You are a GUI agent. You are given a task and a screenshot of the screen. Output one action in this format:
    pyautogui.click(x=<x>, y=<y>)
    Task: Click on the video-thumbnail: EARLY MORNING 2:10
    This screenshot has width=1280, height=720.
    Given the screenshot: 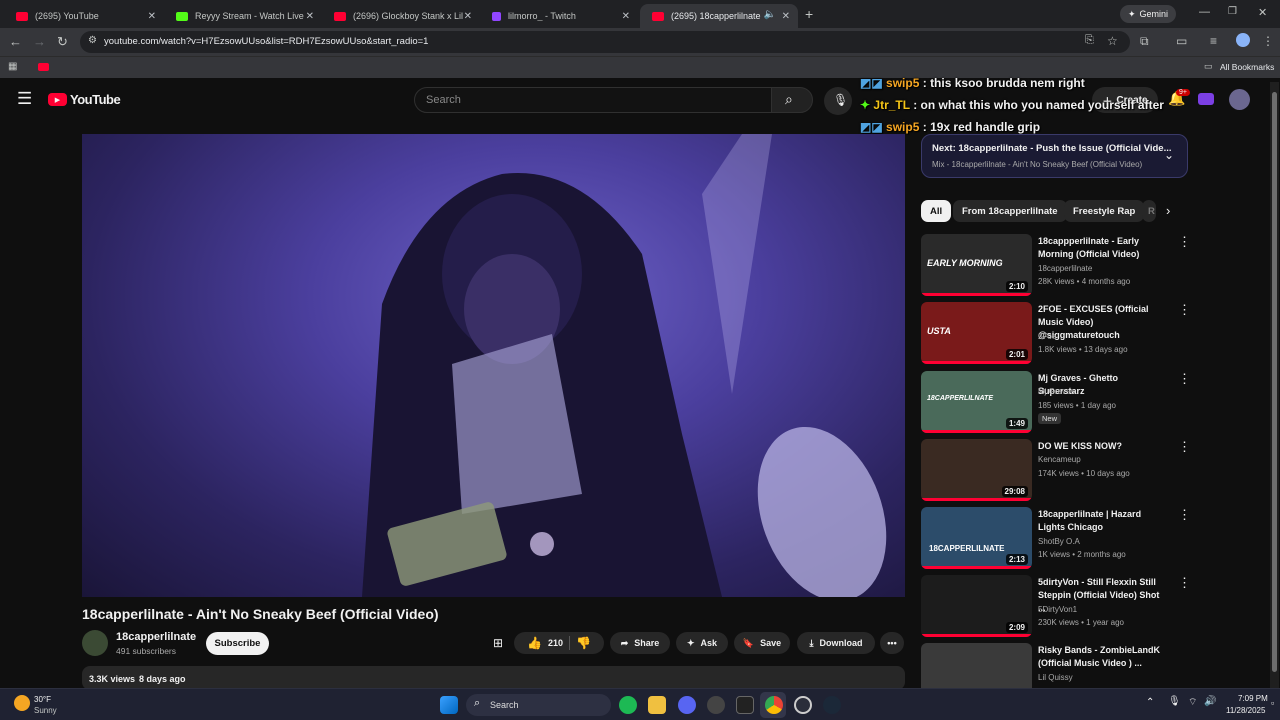 What is the action you would take?
    pyautogui.click(x=976, y=265)
    